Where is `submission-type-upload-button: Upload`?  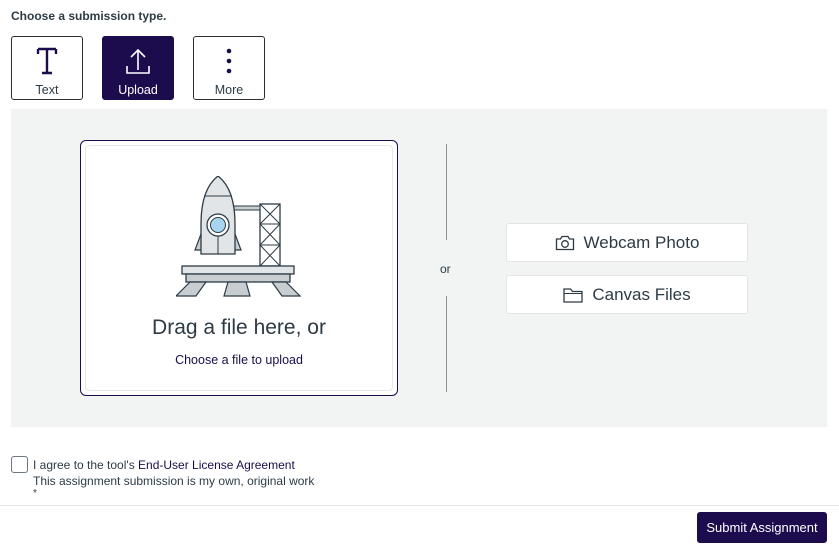 submission-type-upload-button: Upload is located at coordinates (138, 68).